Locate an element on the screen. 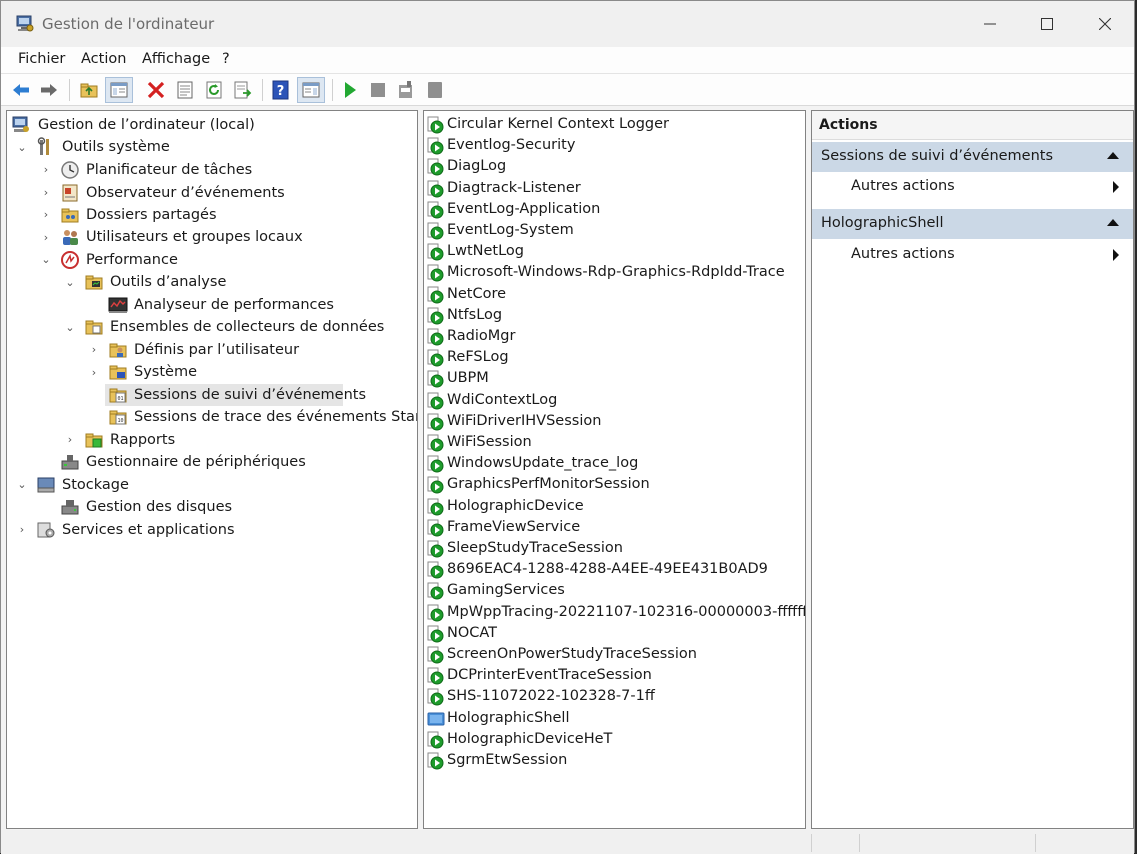  session-name: Diagtrack-Listener is located at coordinates (514, 187).